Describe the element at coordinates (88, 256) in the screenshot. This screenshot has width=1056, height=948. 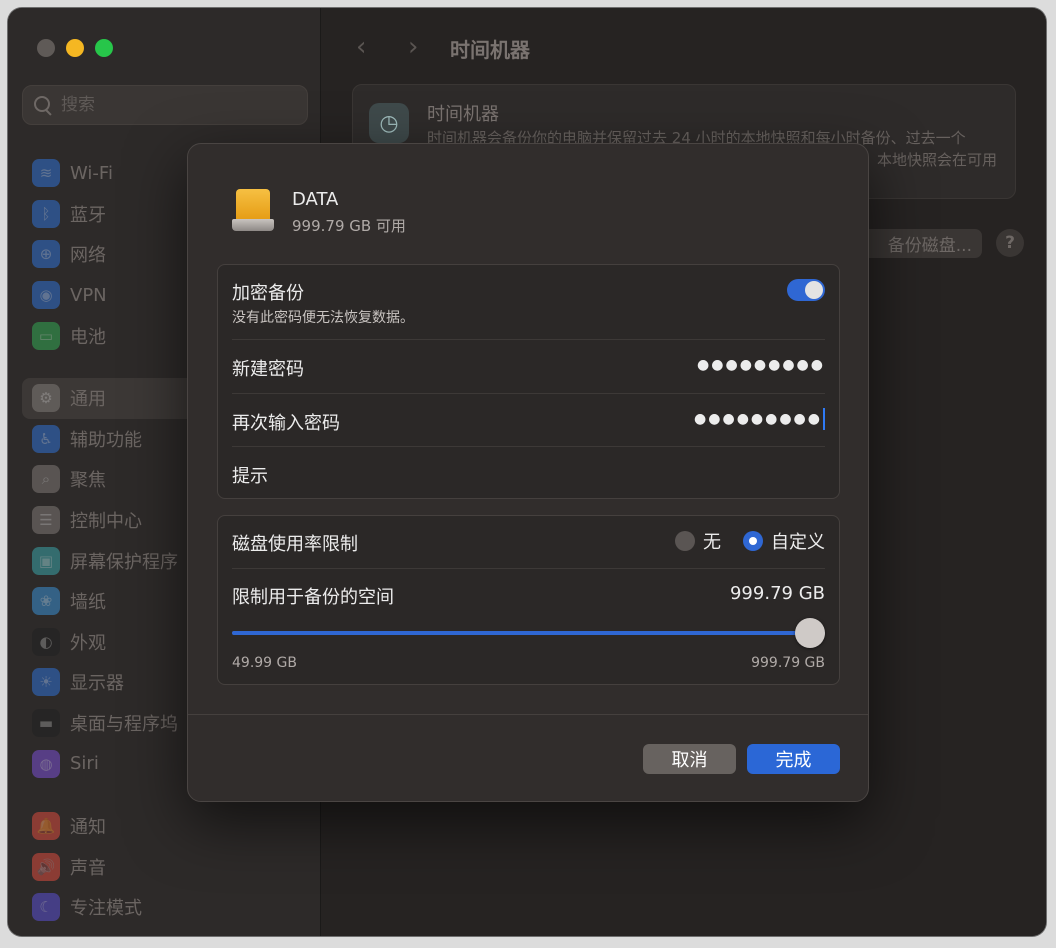
I see `sidebar-item-label: 网络` at that location.